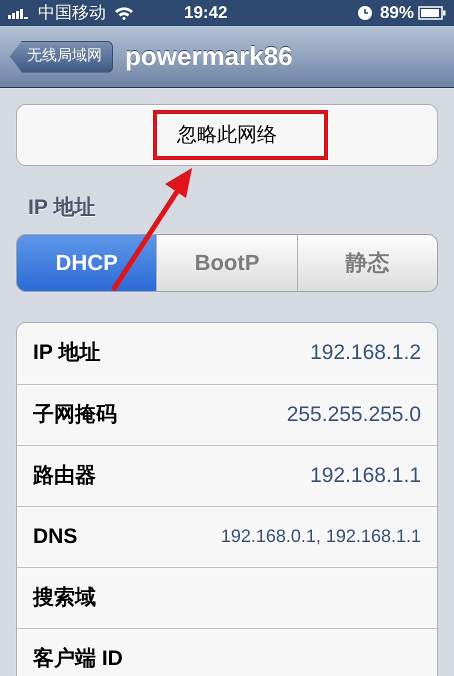 This screenshot has height=676, width=454. Describe the element at coordinates (78, 659) in the screenshot. I see `row-label: 客户端 ID` at that location.